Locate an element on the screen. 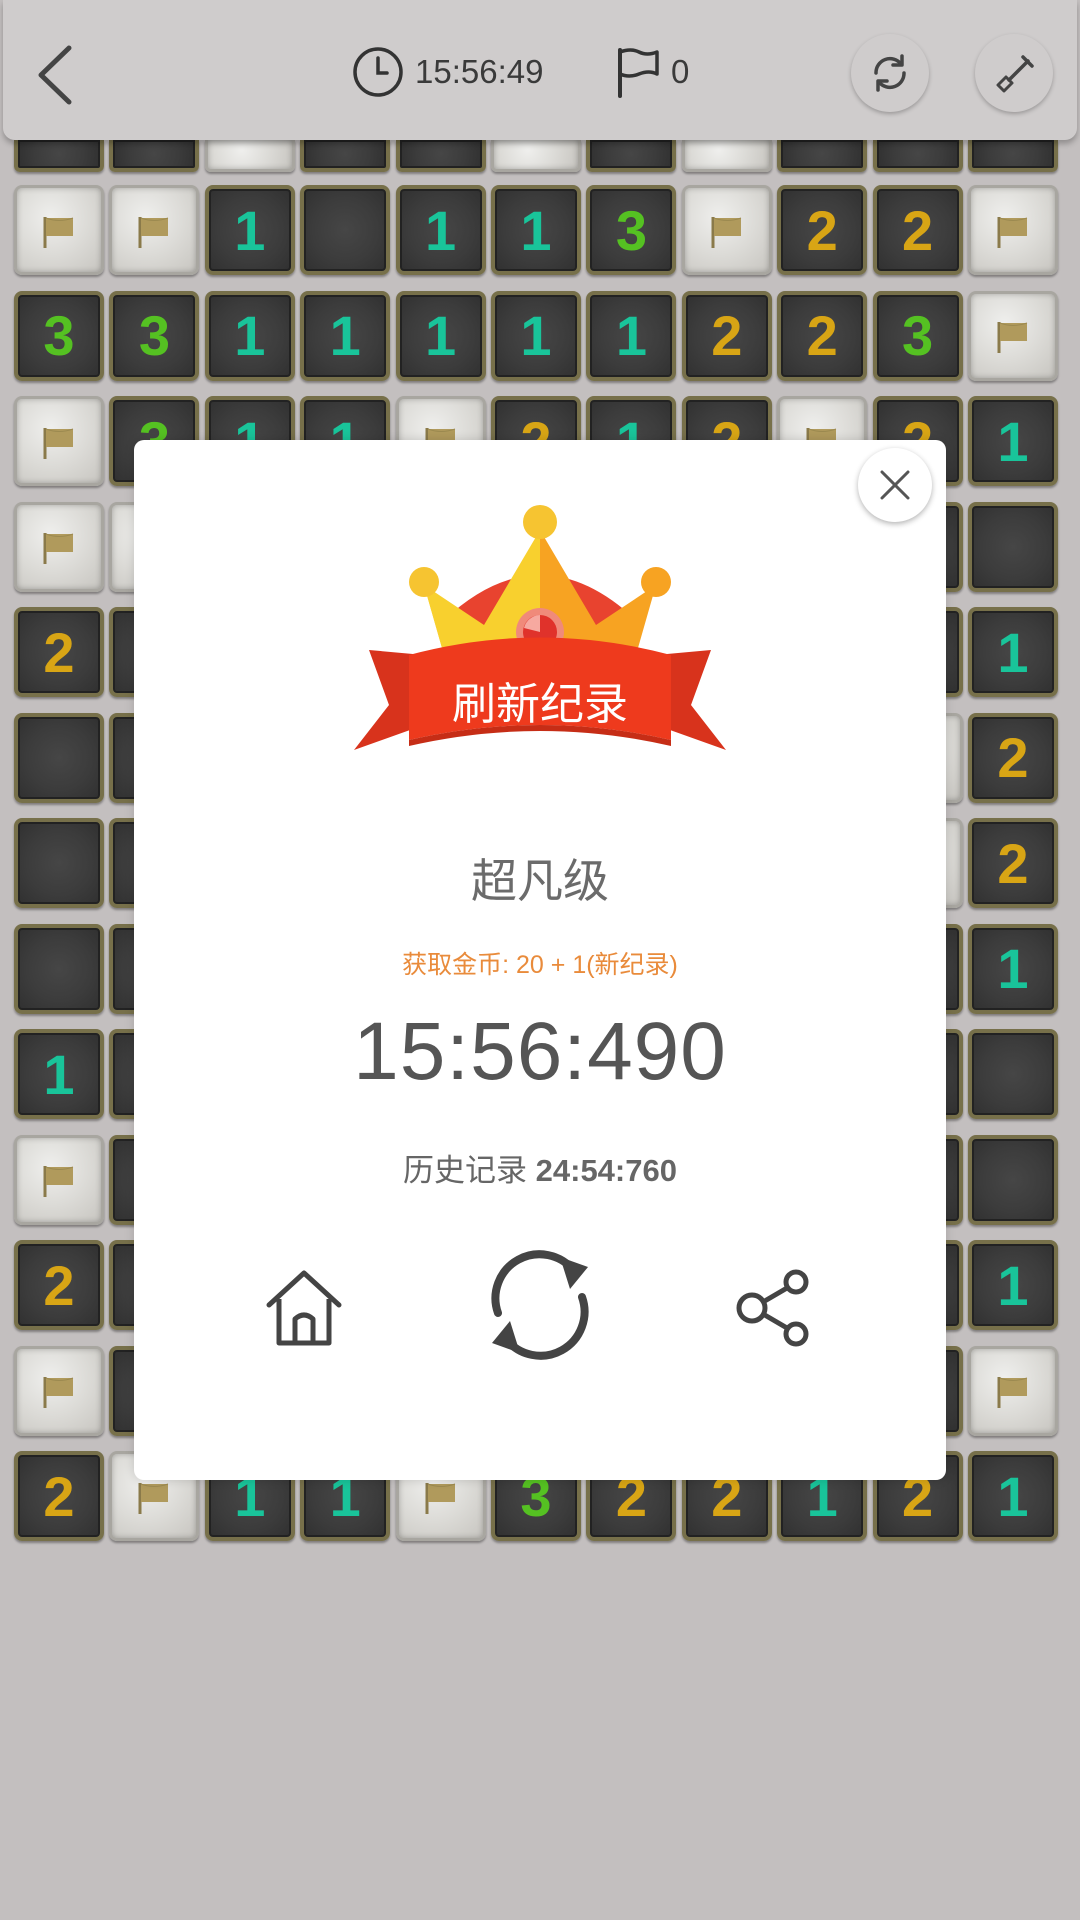 The width and height of the screenshot is (1080, 1920). history-label: 历史记录 is located at coordinates (465, 1170).